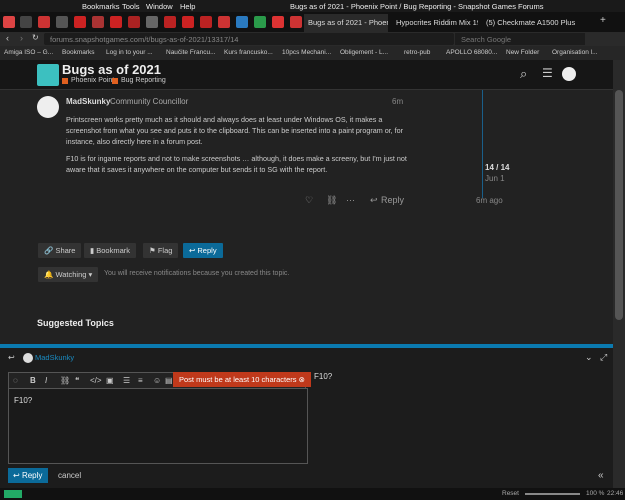 This screenshot has width=625, height=500. I want to click on post-age: 6m, so click(397, 101).